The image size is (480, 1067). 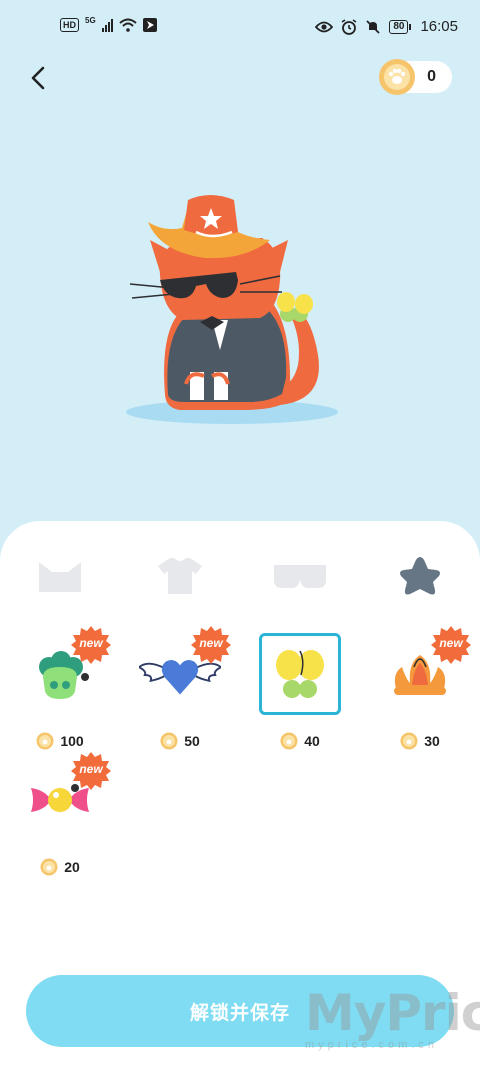 What do you see at coordinates (420, 741) in the screenshot?
I see `item-price: 30` at bounding box center [420, 741].